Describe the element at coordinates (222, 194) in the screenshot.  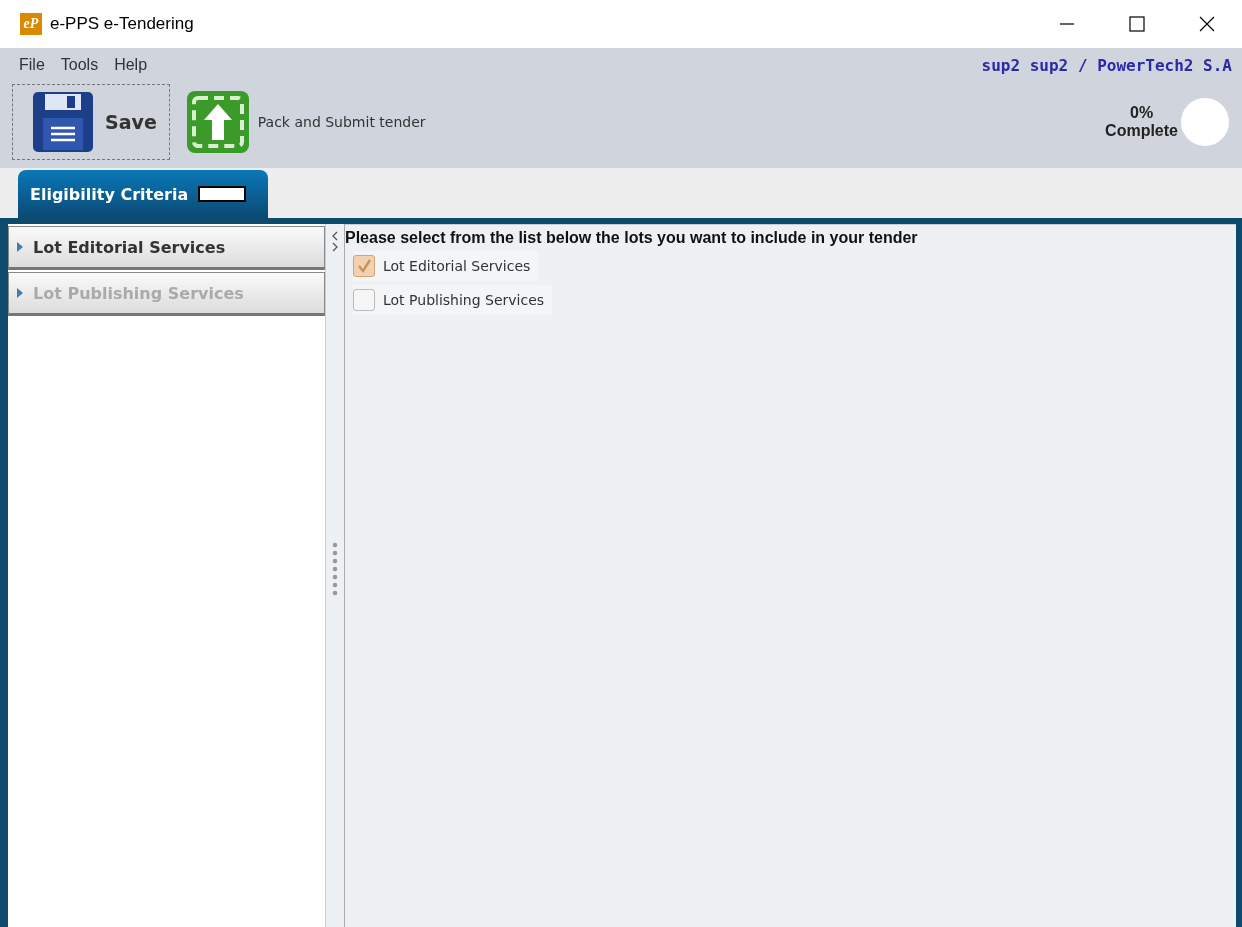
I see `blank-tag-icon` at that location.